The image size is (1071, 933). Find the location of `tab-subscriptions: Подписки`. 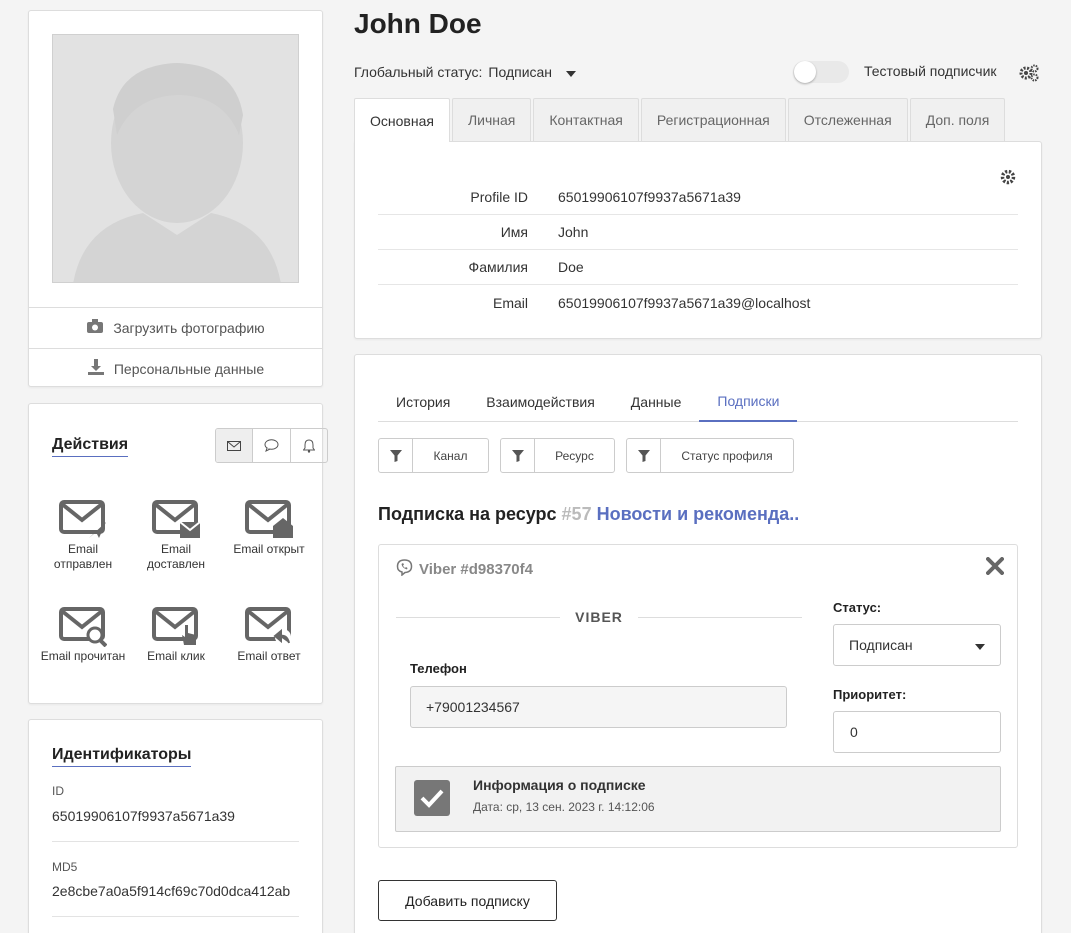

tab-subscriptions: Подписки is located at coordinates (748, 402).